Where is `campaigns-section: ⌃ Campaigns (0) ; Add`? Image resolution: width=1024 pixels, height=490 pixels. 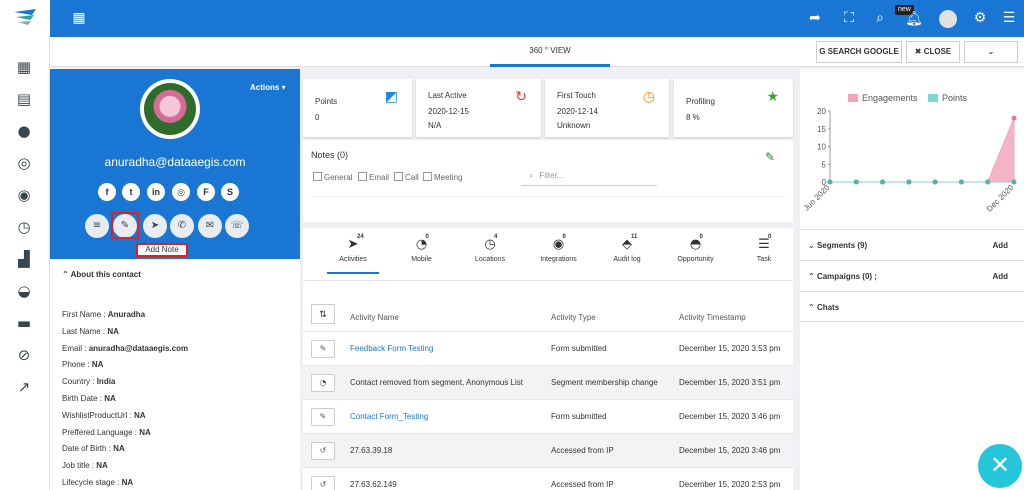
campaigns-section: ⌃ Campaigns (0) ; Add is located at coordinates (912, 275).